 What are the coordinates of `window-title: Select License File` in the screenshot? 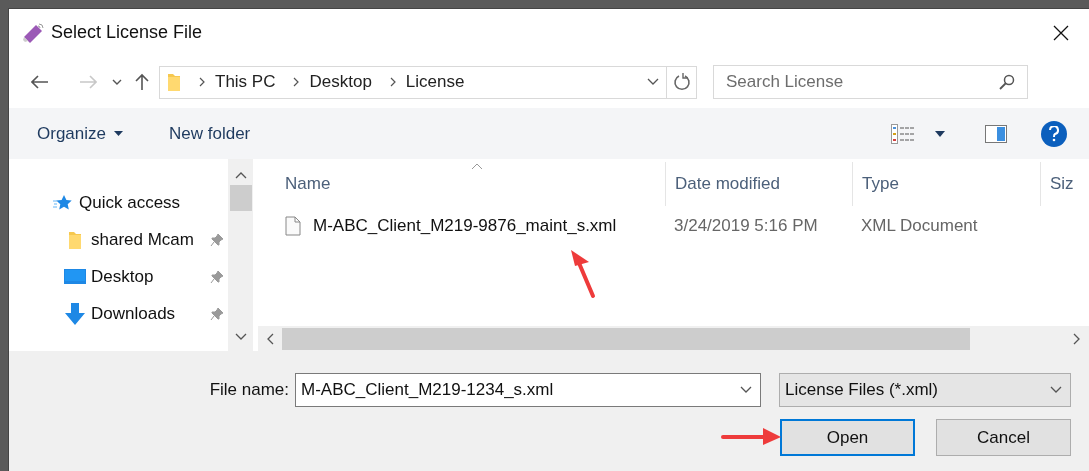 It's located at (127, 32).